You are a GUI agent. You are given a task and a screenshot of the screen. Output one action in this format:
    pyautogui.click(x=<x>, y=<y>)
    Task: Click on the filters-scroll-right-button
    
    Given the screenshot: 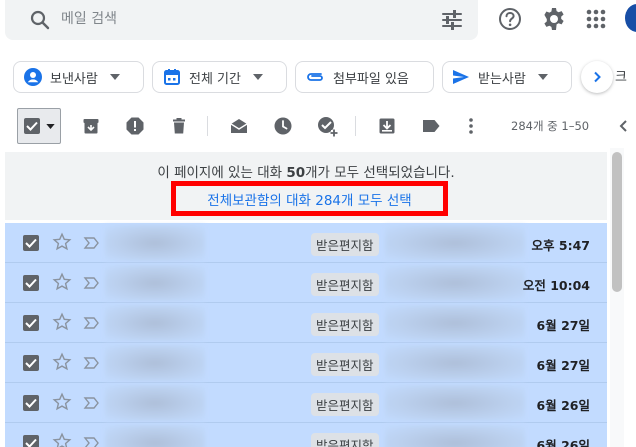 What is the action you would take?
    pyautogui.click(x=597, y=77)
    